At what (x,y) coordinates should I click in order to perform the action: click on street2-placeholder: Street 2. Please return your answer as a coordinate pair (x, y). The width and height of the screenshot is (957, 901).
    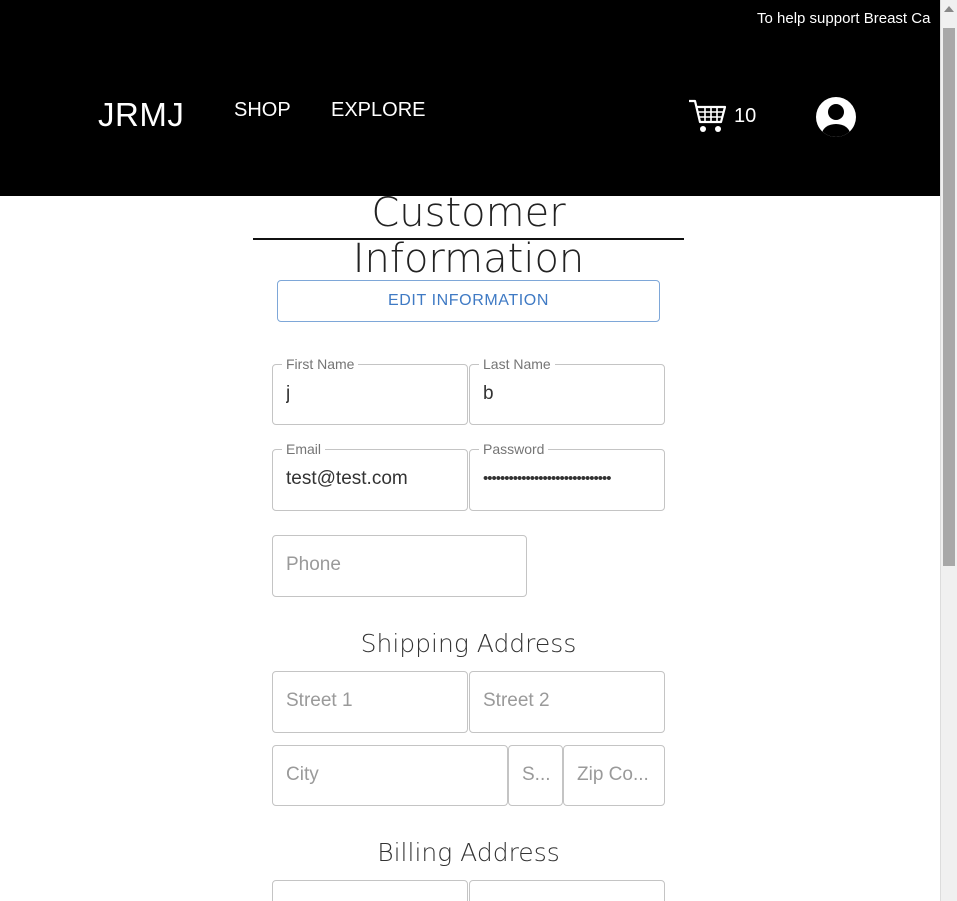
    Looking at the image, I should click on (516, 700).